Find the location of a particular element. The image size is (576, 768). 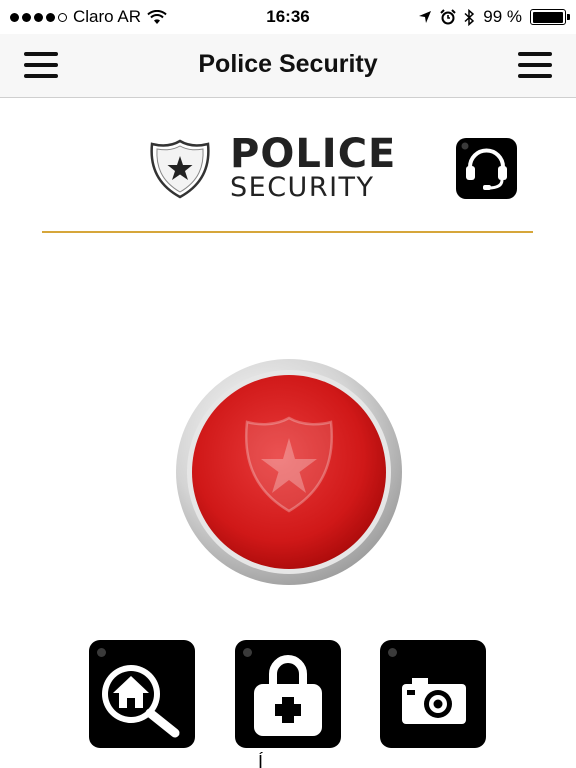

battery-level is located at coordinates (548, 17).